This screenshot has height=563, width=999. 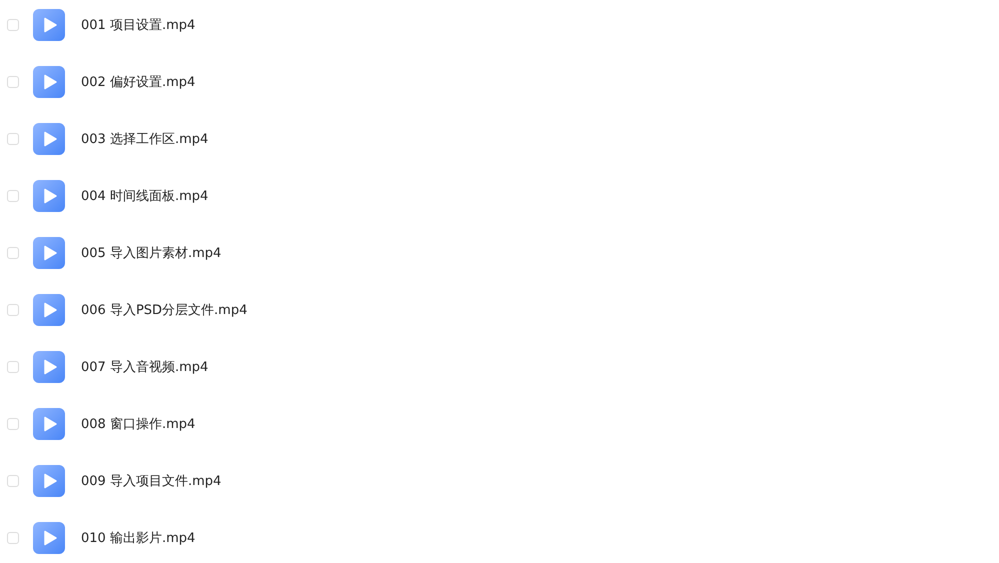 I want to click on file-name: 008 窗口操作.mp4, so click(x=138, y=423).